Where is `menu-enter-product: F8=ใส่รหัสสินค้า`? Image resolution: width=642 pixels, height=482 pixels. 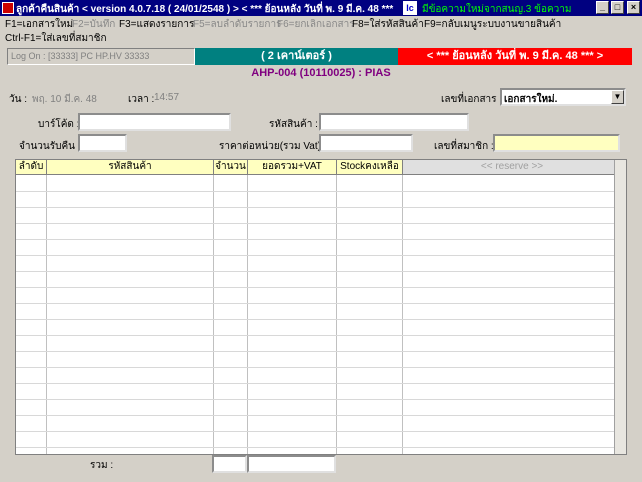
menu-enter-product: F8=ใส่รหัสสินค้า is located at coordinates (388, 24).